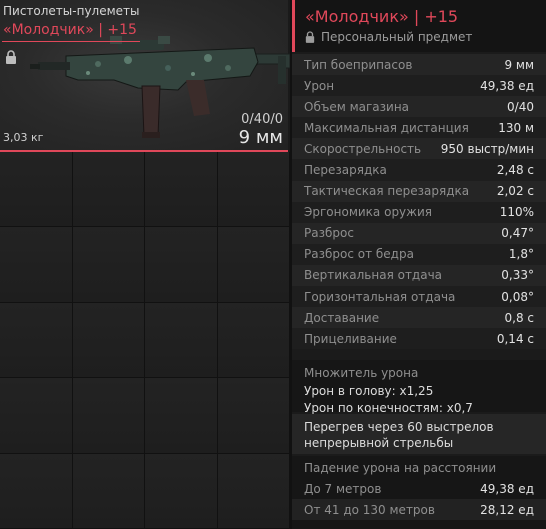 This screenshot has width=546, height=529. Describe the element at coordinates (358, 64) in the screenshot. I see `stat-label: Тип боеприпасов` at that location.